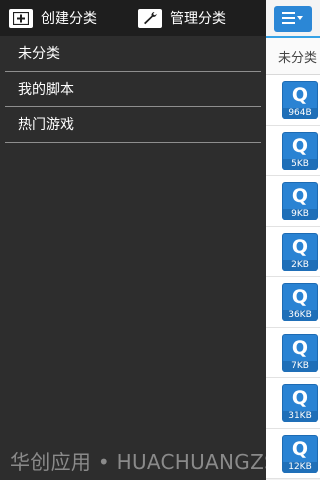 The height and width of the screenshot is (480, 320). I want to click on script-file-icon: Q 5KB, so click(300, 150).